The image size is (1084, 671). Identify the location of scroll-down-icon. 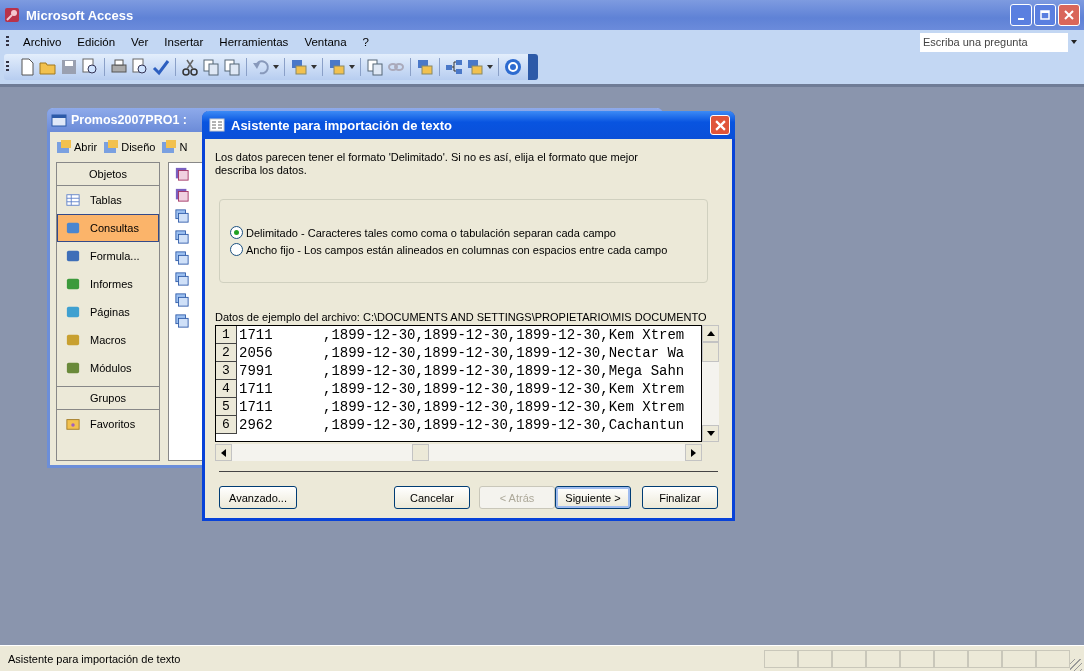
(710, 433).